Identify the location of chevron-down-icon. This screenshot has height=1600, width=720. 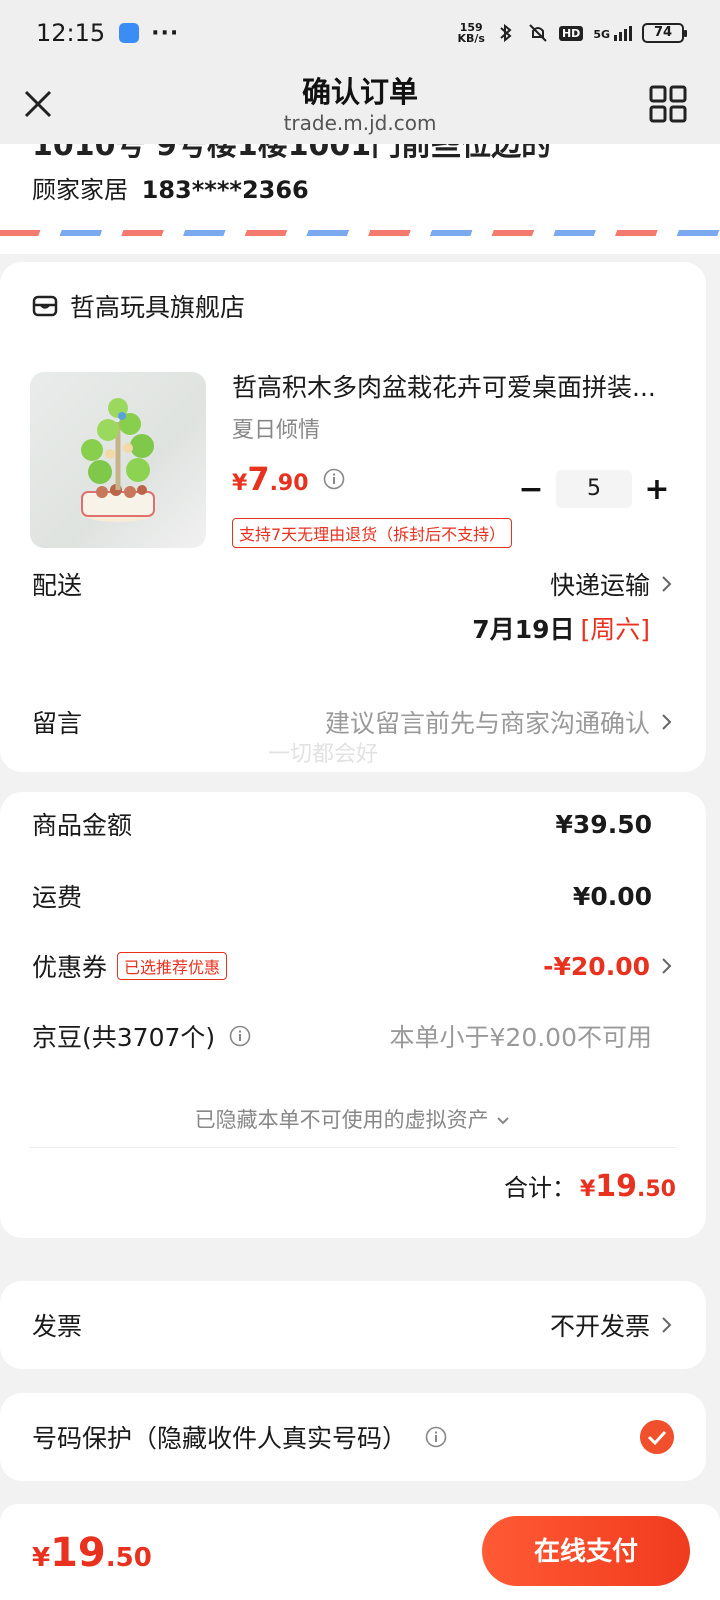
(503, 1121).